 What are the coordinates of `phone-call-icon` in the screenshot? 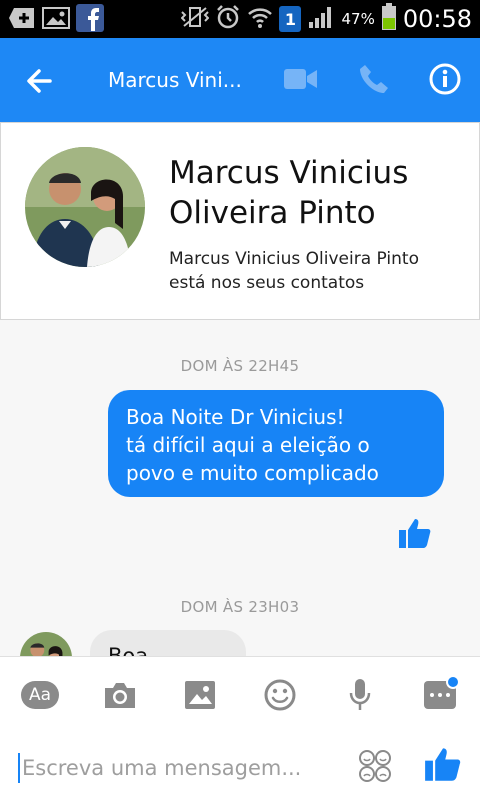 It's located at (374, 79).